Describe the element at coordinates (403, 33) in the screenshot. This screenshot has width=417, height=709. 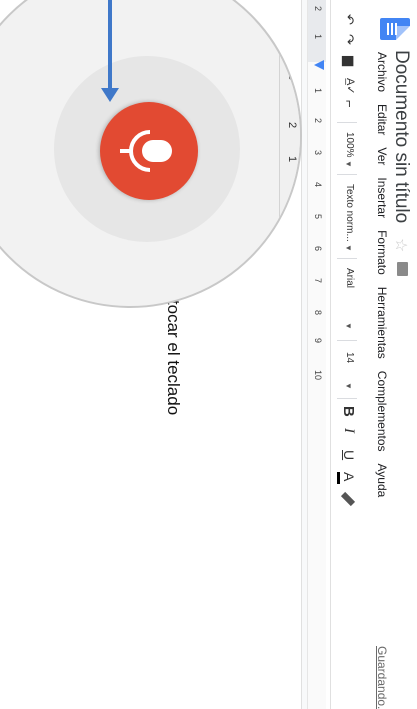
I see `logo-fold` at that location.